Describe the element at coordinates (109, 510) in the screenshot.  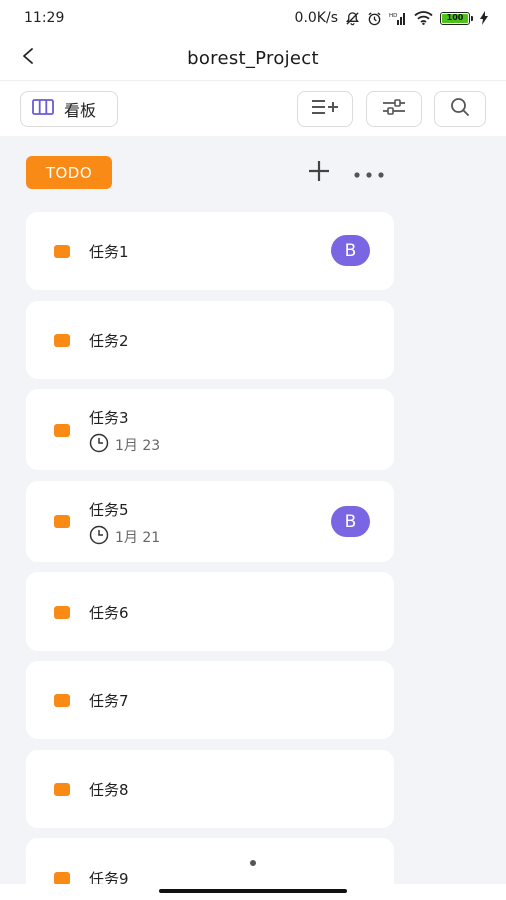
I see `task-title: 任务5` at that location.